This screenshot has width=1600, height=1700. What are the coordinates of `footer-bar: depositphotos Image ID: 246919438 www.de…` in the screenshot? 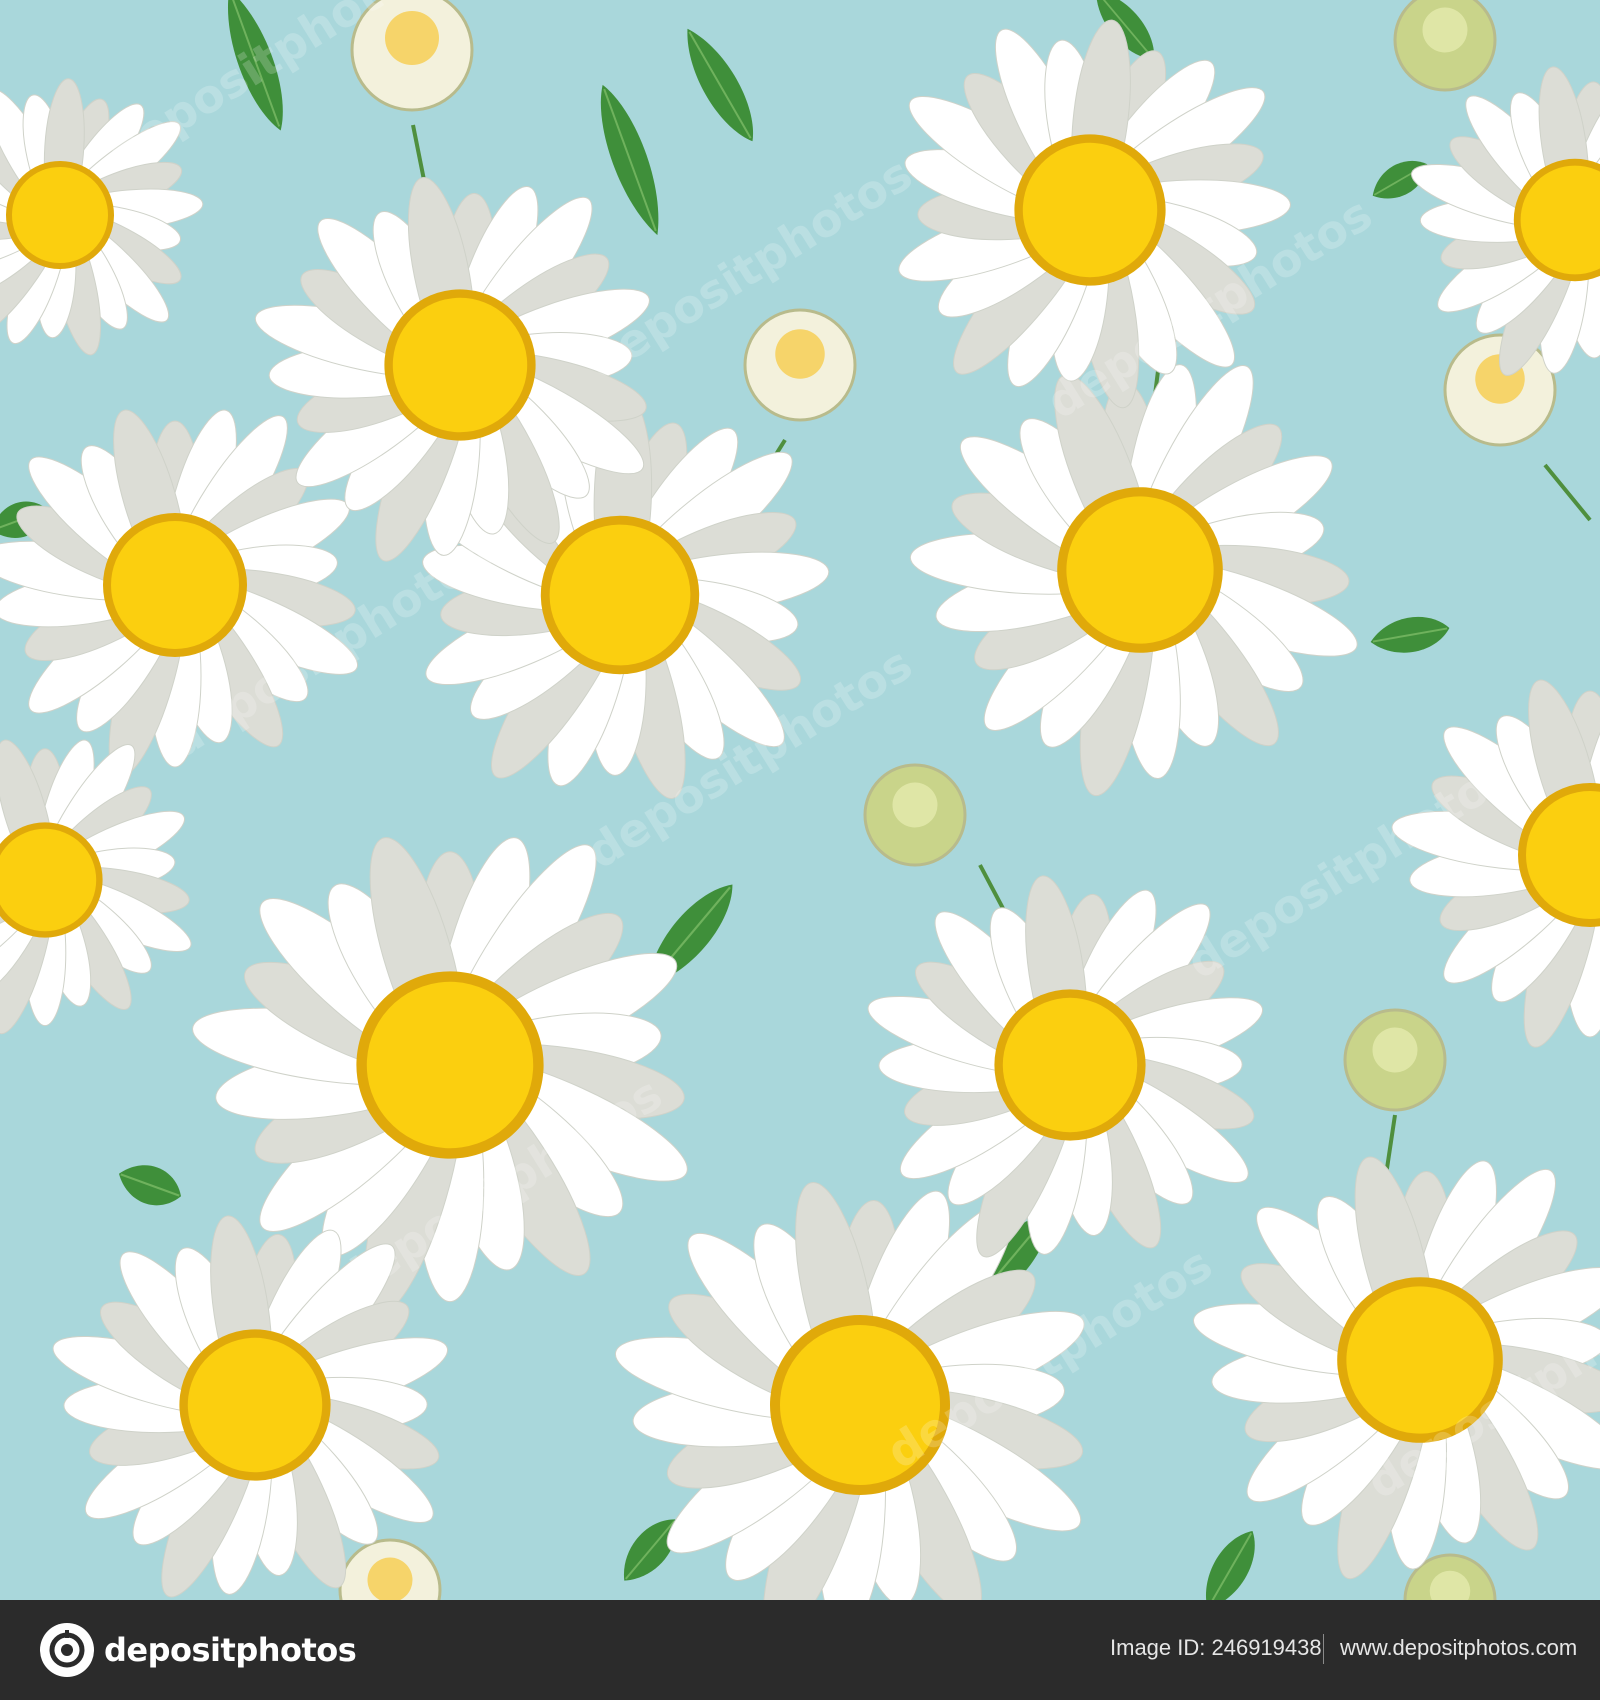 It's located at (800, 1650).